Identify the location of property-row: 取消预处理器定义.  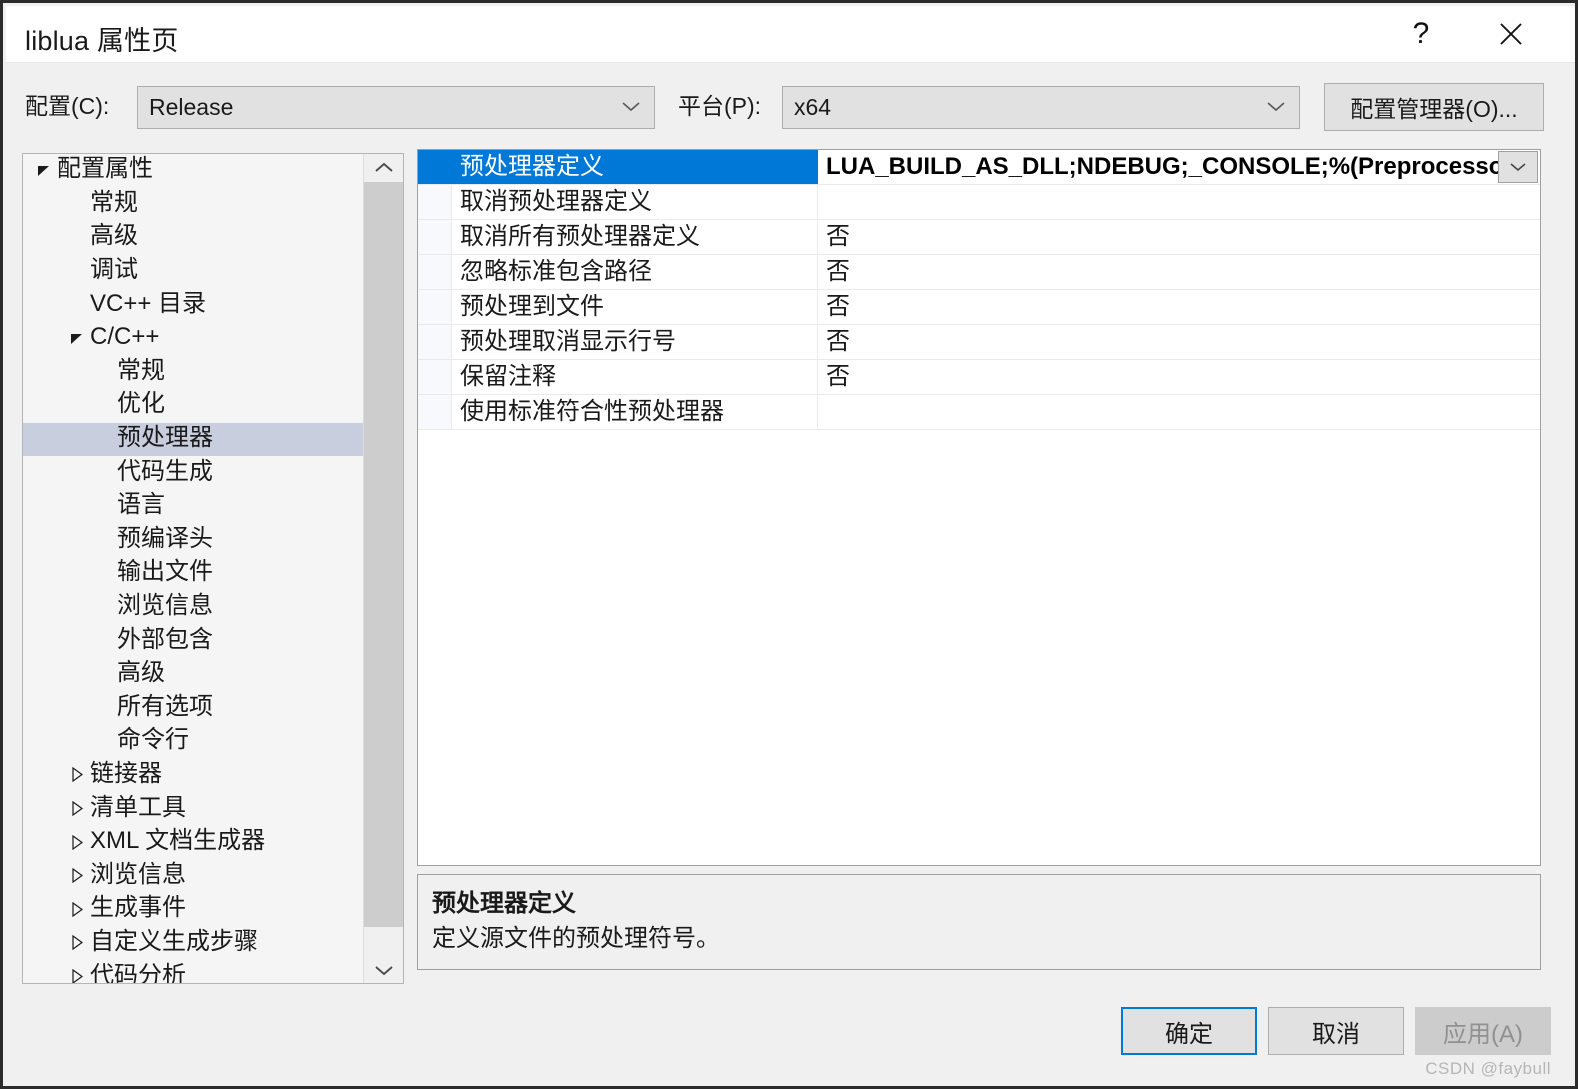
(979, 202).